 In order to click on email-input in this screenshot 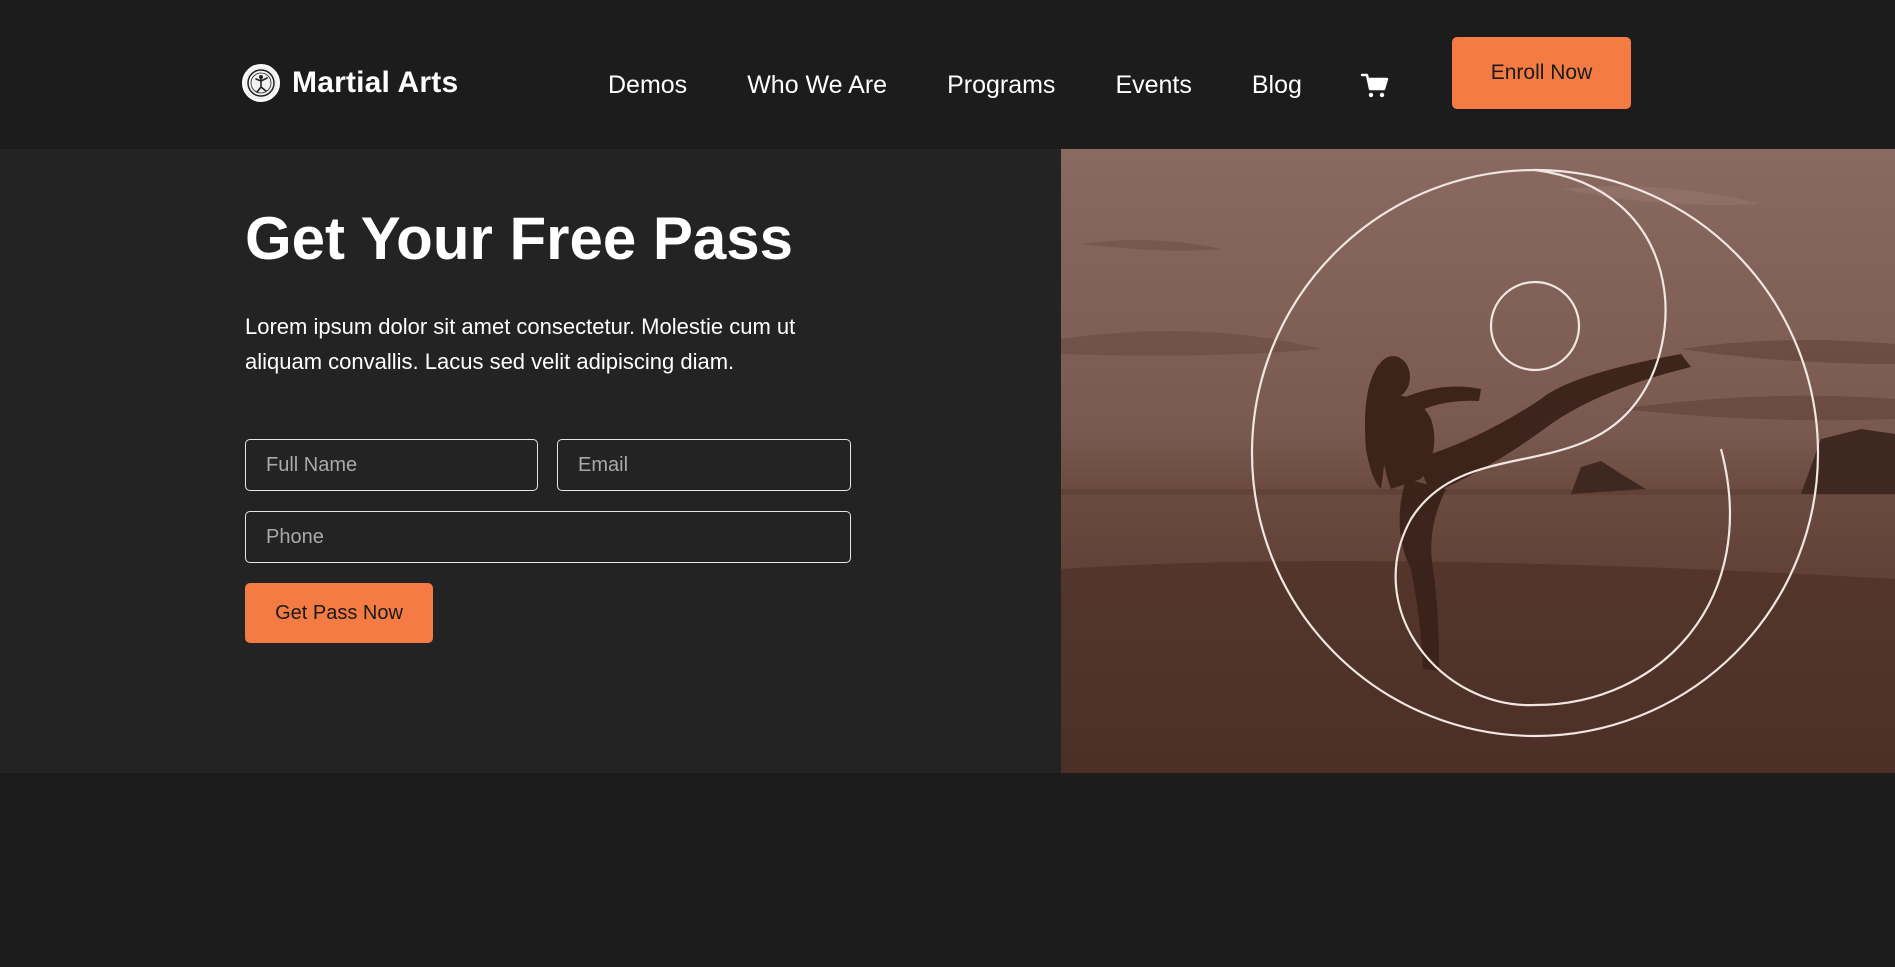, I will do `click(704, 465)`.